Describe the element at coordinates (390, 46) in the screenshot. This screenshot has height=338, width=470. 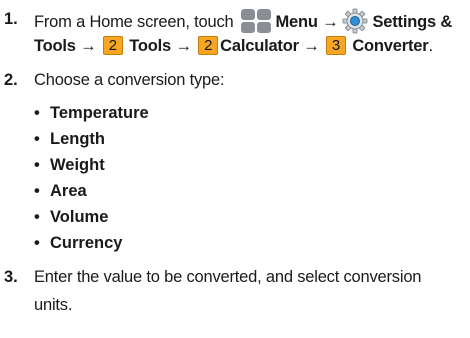
I see `converter-label: Converter` at that location.